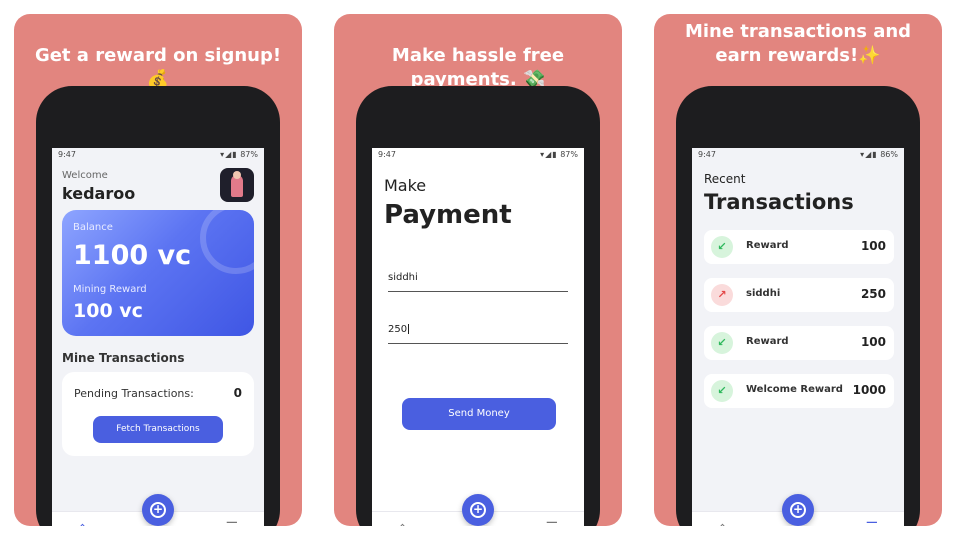 This screenshot has height=540, width=960. What do you see at coordinates (869, 390) in the screenshot?
I see `transaction-amount: 1000` at bounding box center [869, 390].